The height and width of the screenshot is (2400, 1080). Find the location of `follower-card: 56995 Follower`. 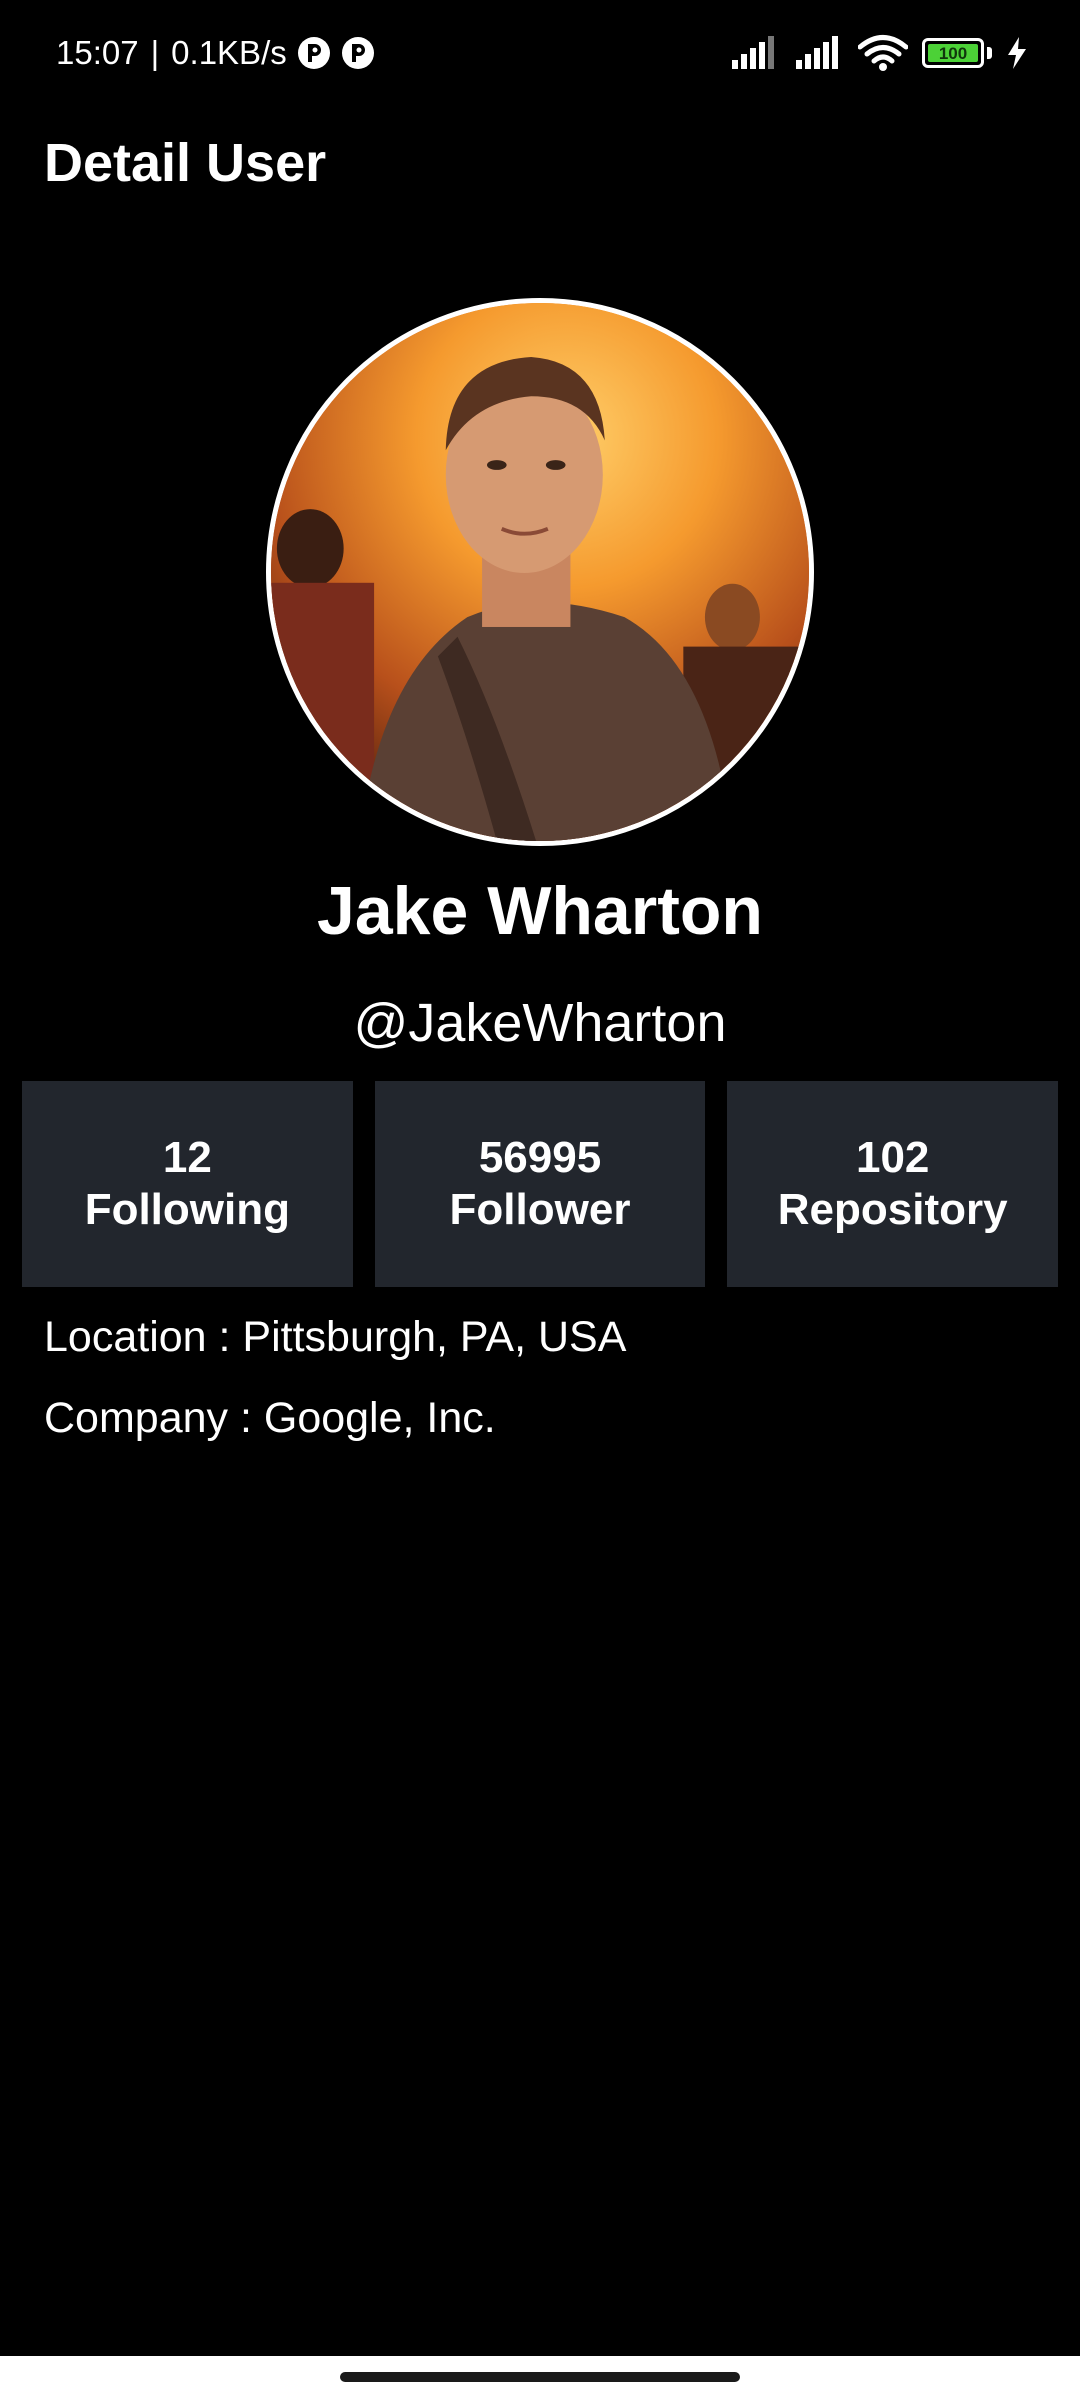

follower-card: 56995 Follower is located at coordinates (540, 1184).